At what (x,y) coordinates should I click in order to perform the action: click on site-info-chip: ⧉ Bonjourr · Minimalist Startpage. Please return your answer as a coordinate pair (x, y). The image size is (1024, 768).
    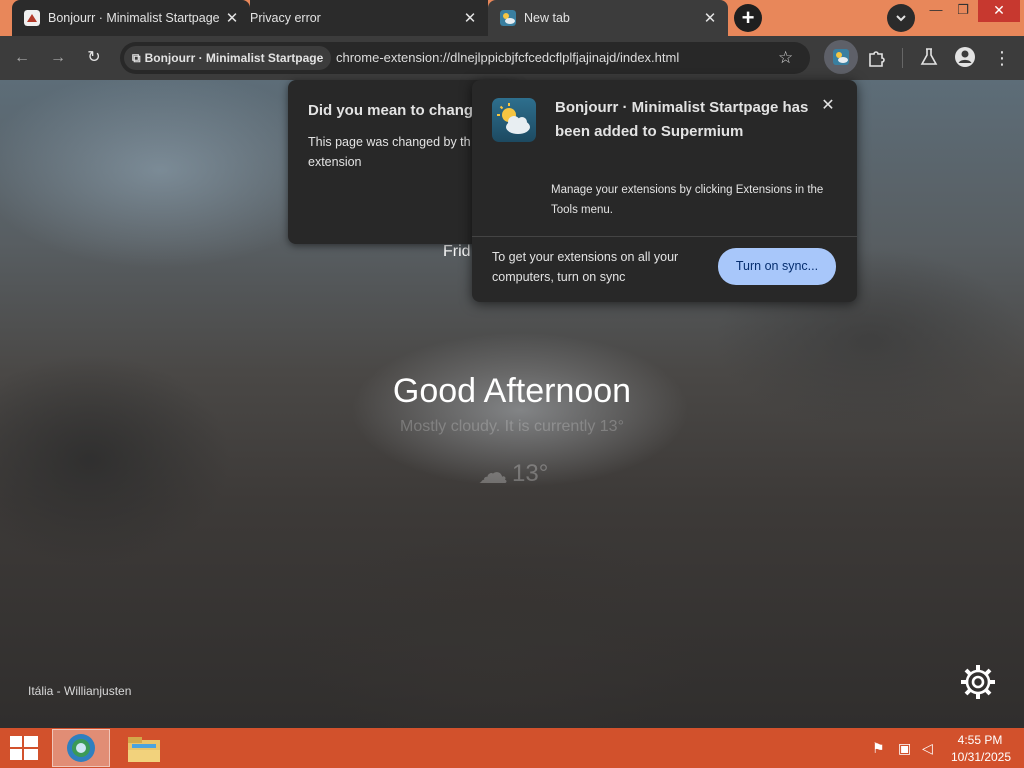
    Looking at the image, I should click on (228, 58).